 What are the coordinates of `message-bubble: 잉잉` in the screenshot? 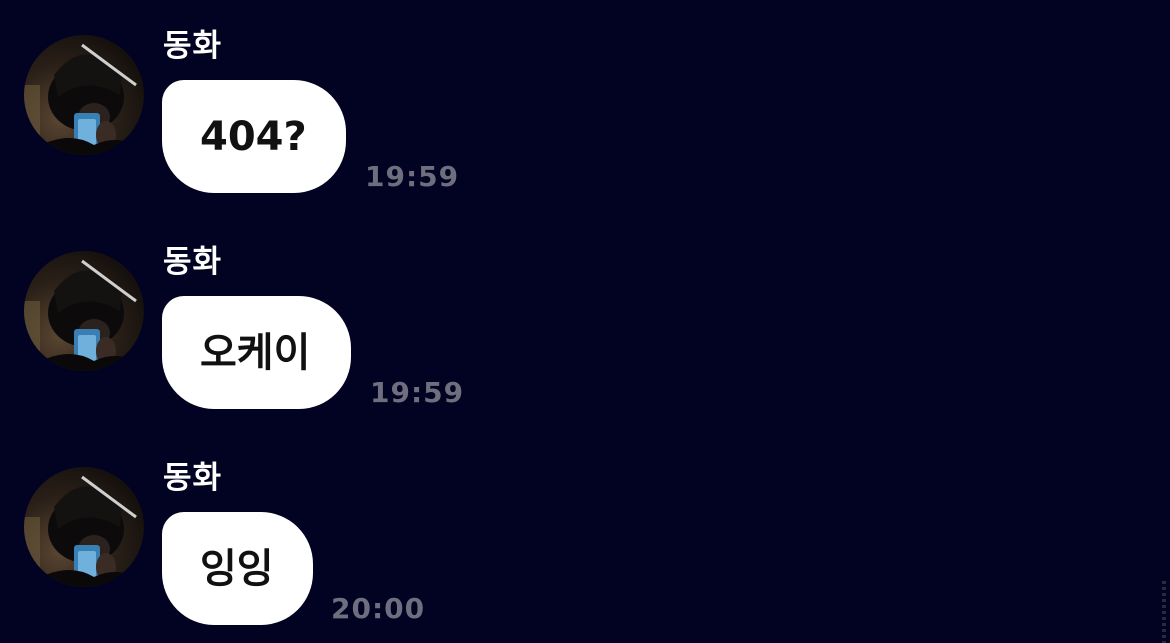 It's located at (237, 568).